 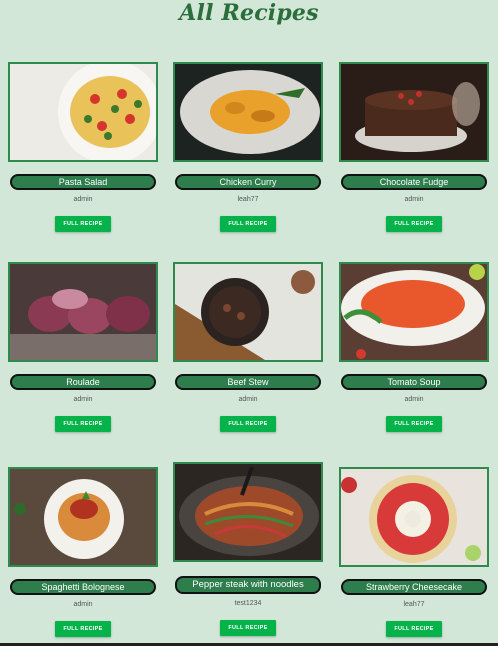 What do you see at coordinates (248, 585) in the screenshot?
I see `recipe-name: Pepper steak with noodles` at bounding box center [248, 585].